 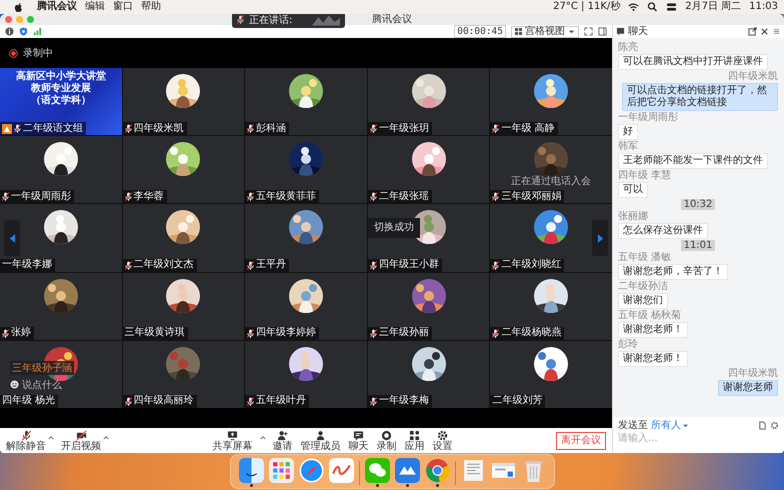 I want to click on view-dropdown: 宫格视图, so click(x=545, y=32).